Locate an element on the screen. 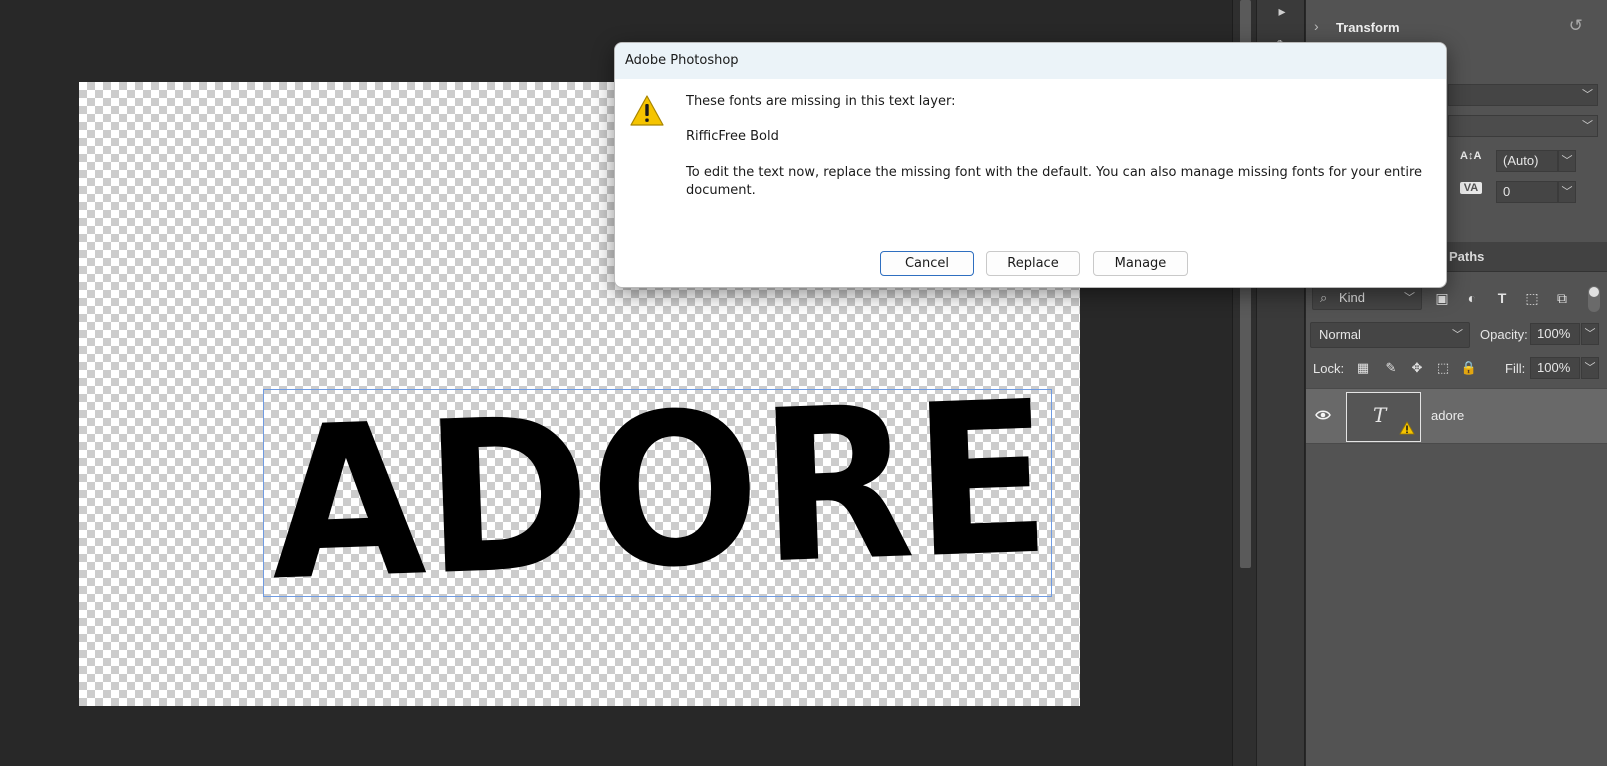  eye-icon is located at coordinates (1323, 416).